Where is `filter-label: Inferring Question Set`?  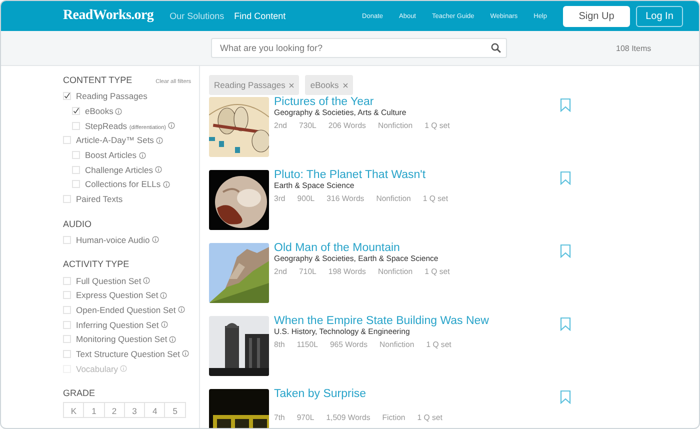
filter-label: Inferring Question Set is located at coordinates (117, 325).